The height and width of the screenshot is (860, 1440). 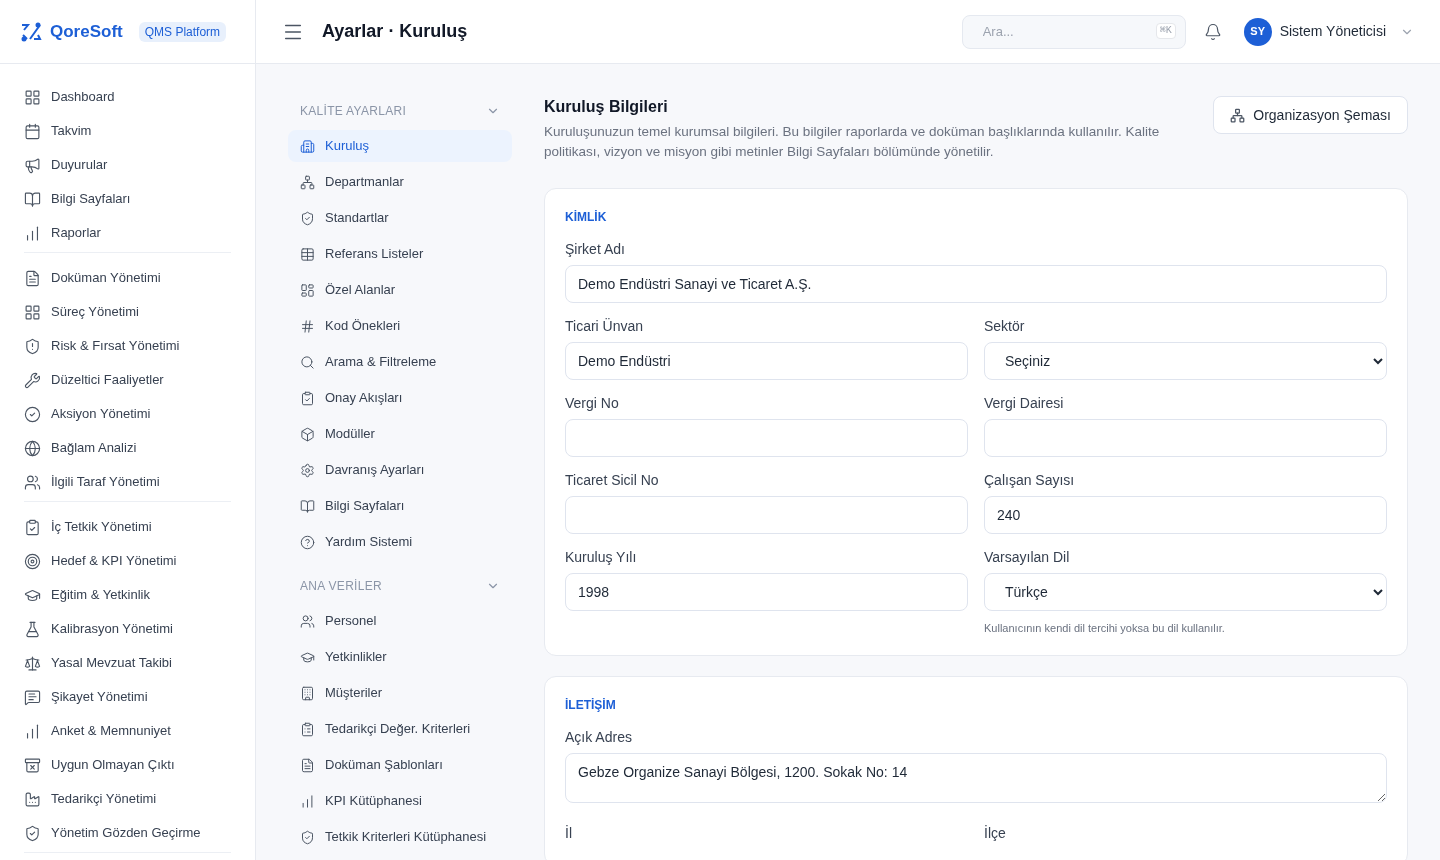 I want to click on target-icon, so click(x=32, y=561).